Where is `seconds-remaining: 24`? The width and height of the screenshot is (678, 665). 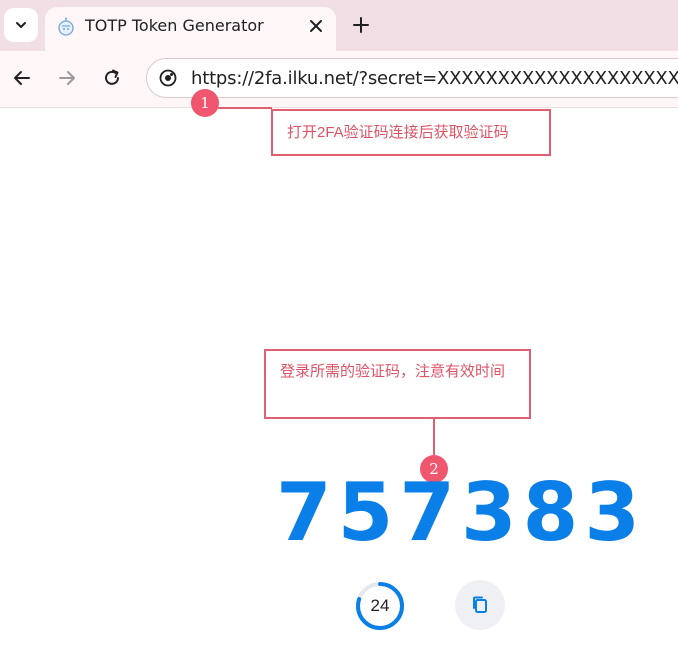
seconds-remaining: 24 is located at coordinates (380, 605).